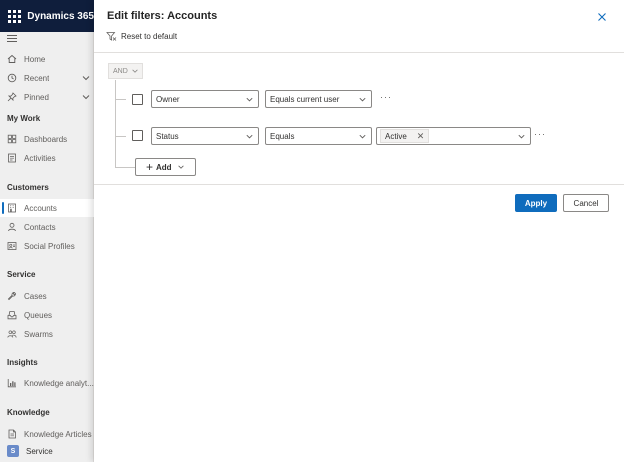 The width and height of the screenshot is (624, 462). I want to click on row-checkbox-owner, so click(137, 99).